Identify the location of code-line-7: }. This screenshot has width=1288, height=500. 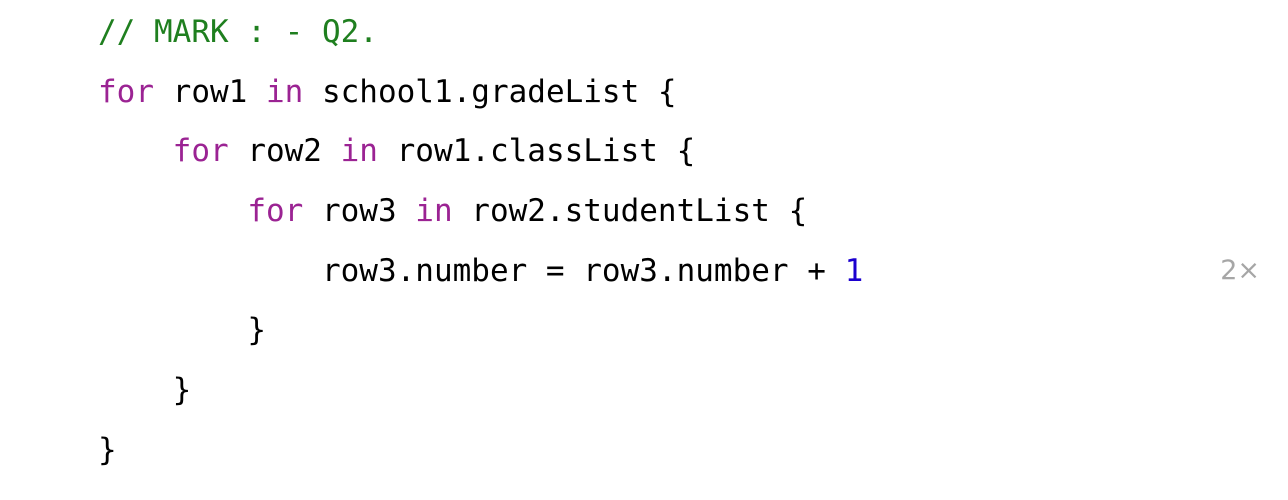
(145, 390).